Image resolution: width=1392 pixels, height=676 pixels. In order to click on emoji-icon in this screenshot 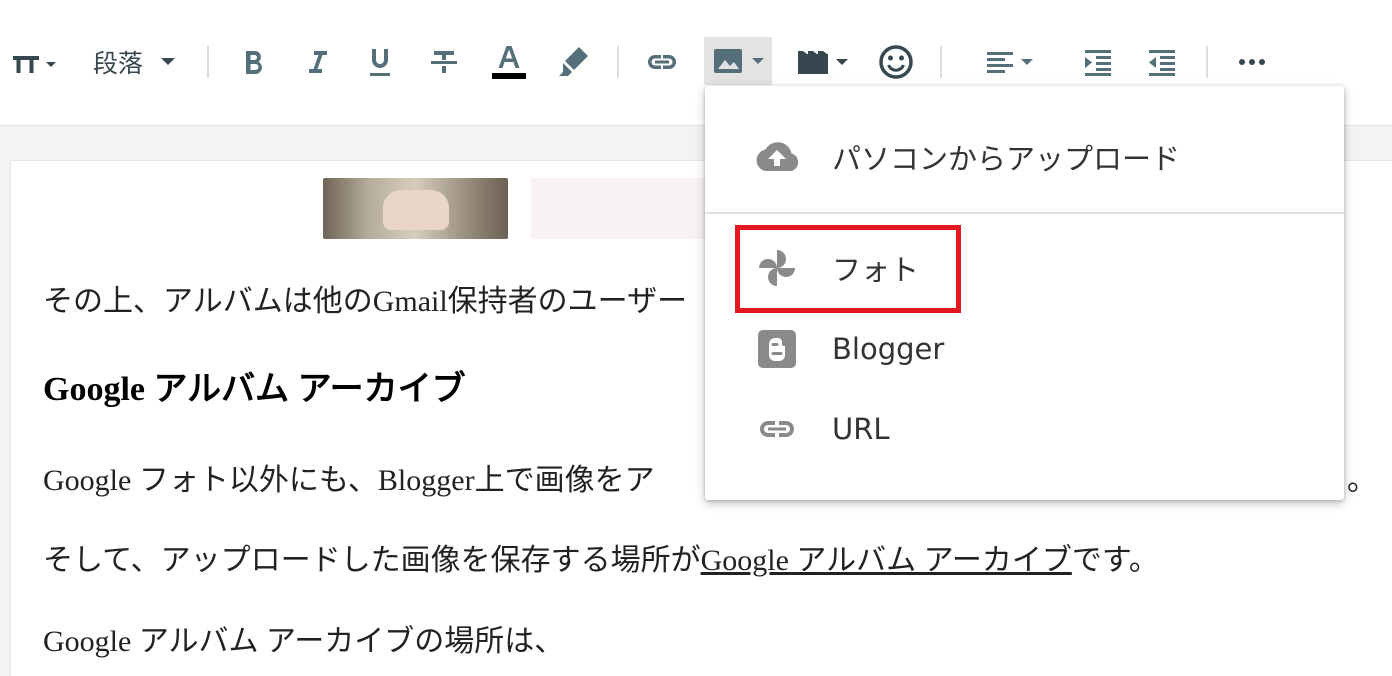, I will do `click(896, 62)`.